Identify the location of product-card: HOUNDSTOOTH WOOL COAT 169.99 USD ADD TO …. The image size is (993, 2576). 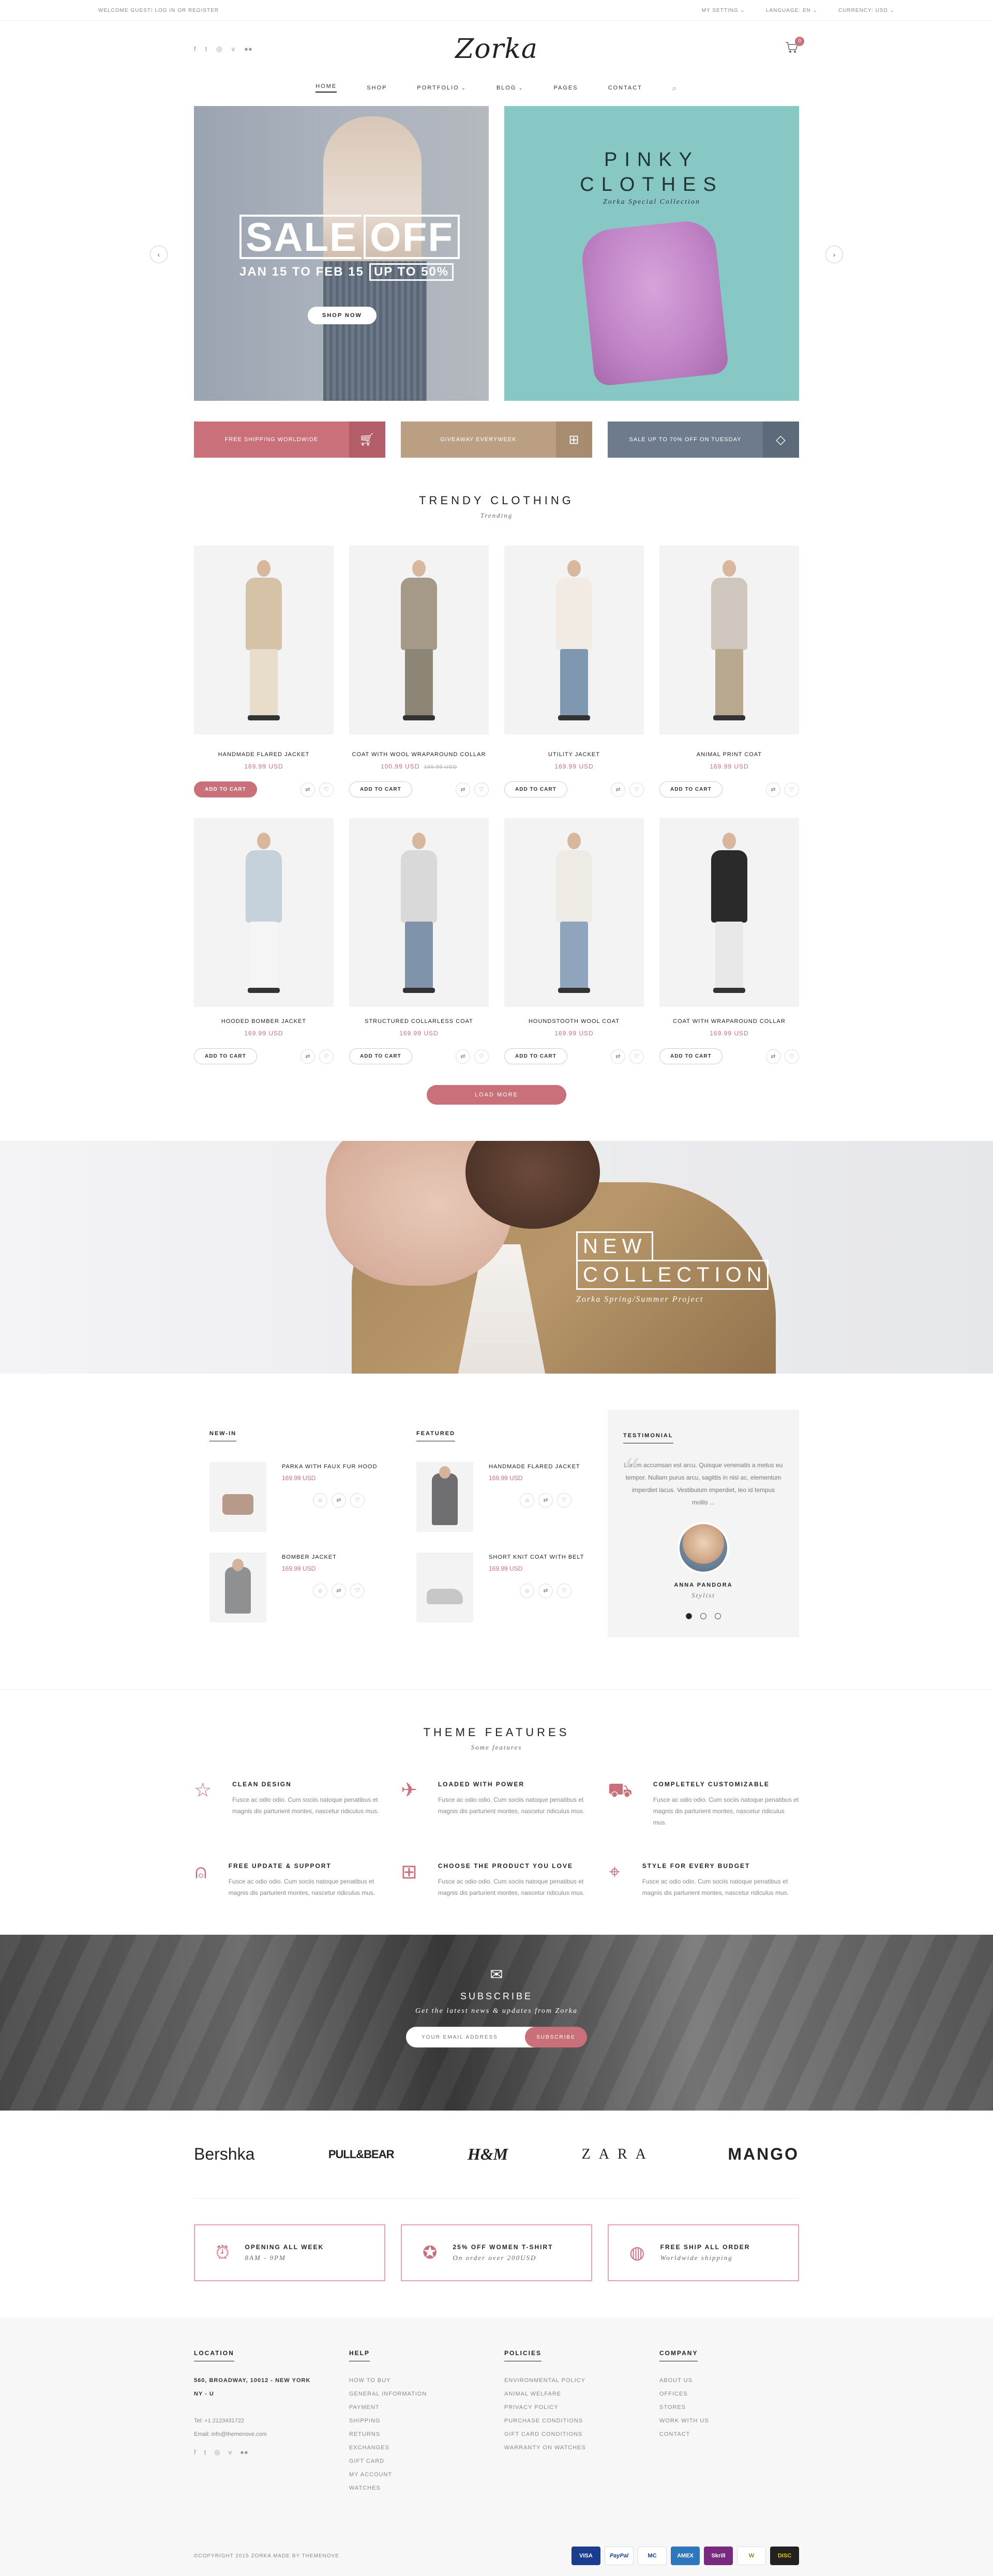
(574, 941).